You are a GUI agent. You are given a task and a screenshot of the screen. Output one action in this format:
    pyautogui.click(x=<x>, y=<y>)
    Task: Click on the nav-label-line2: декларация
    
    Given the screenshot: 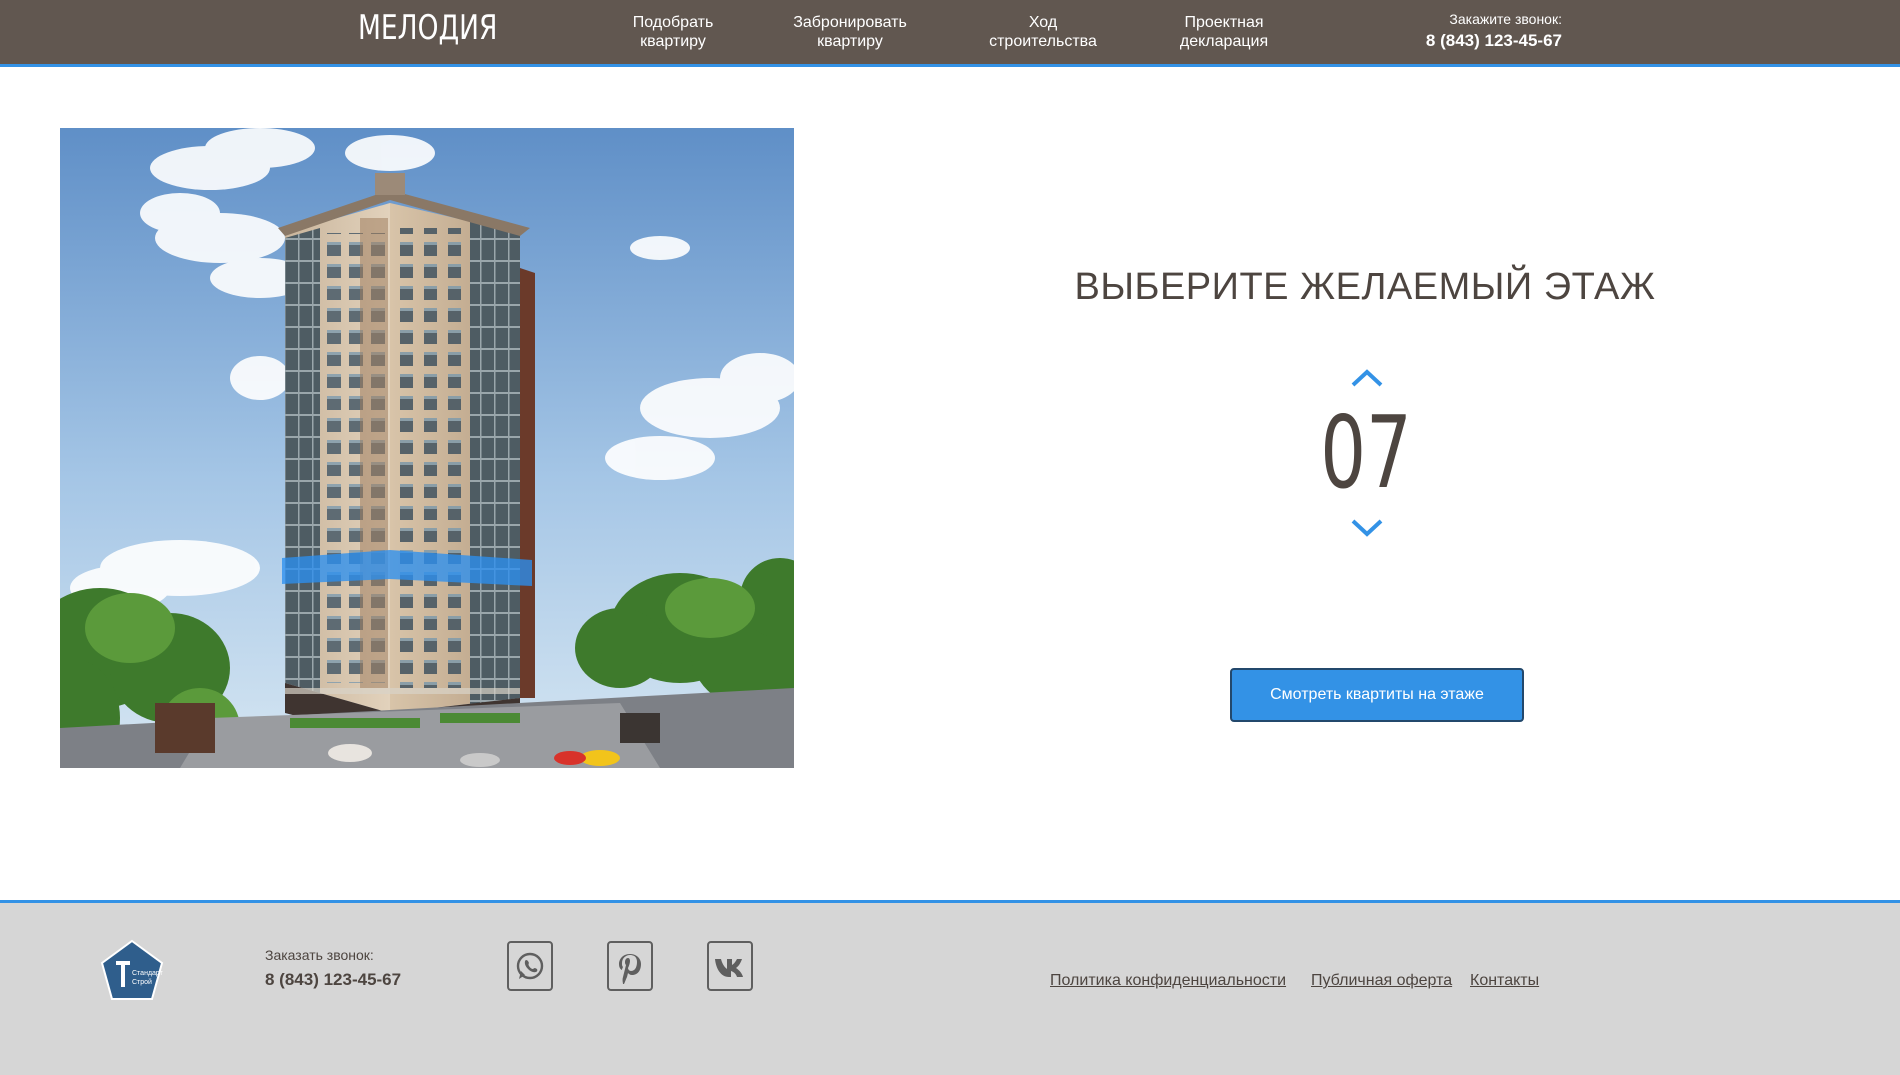 What is the action you would take?
    pyautogui.click(x=1224, y=41)
    